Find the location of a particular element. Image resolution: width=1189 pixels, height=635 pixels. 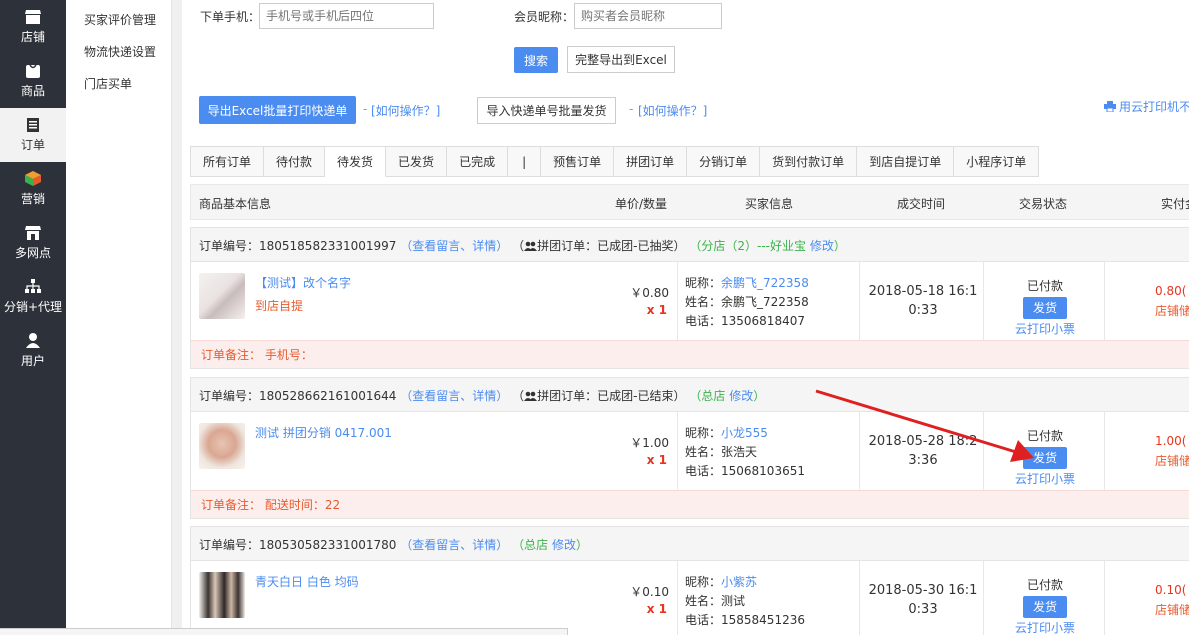

buyer-info: 昵称：小紫苏 姓名：测试 电话：15858451236 is located at coordinates (745, 601).